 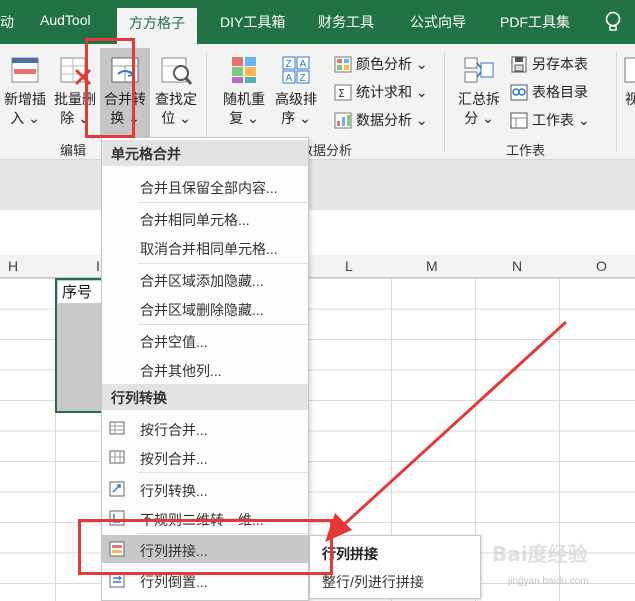 I want to click on find-locate-button: 查找定 位 ⌄, so click(x=176, y=88).